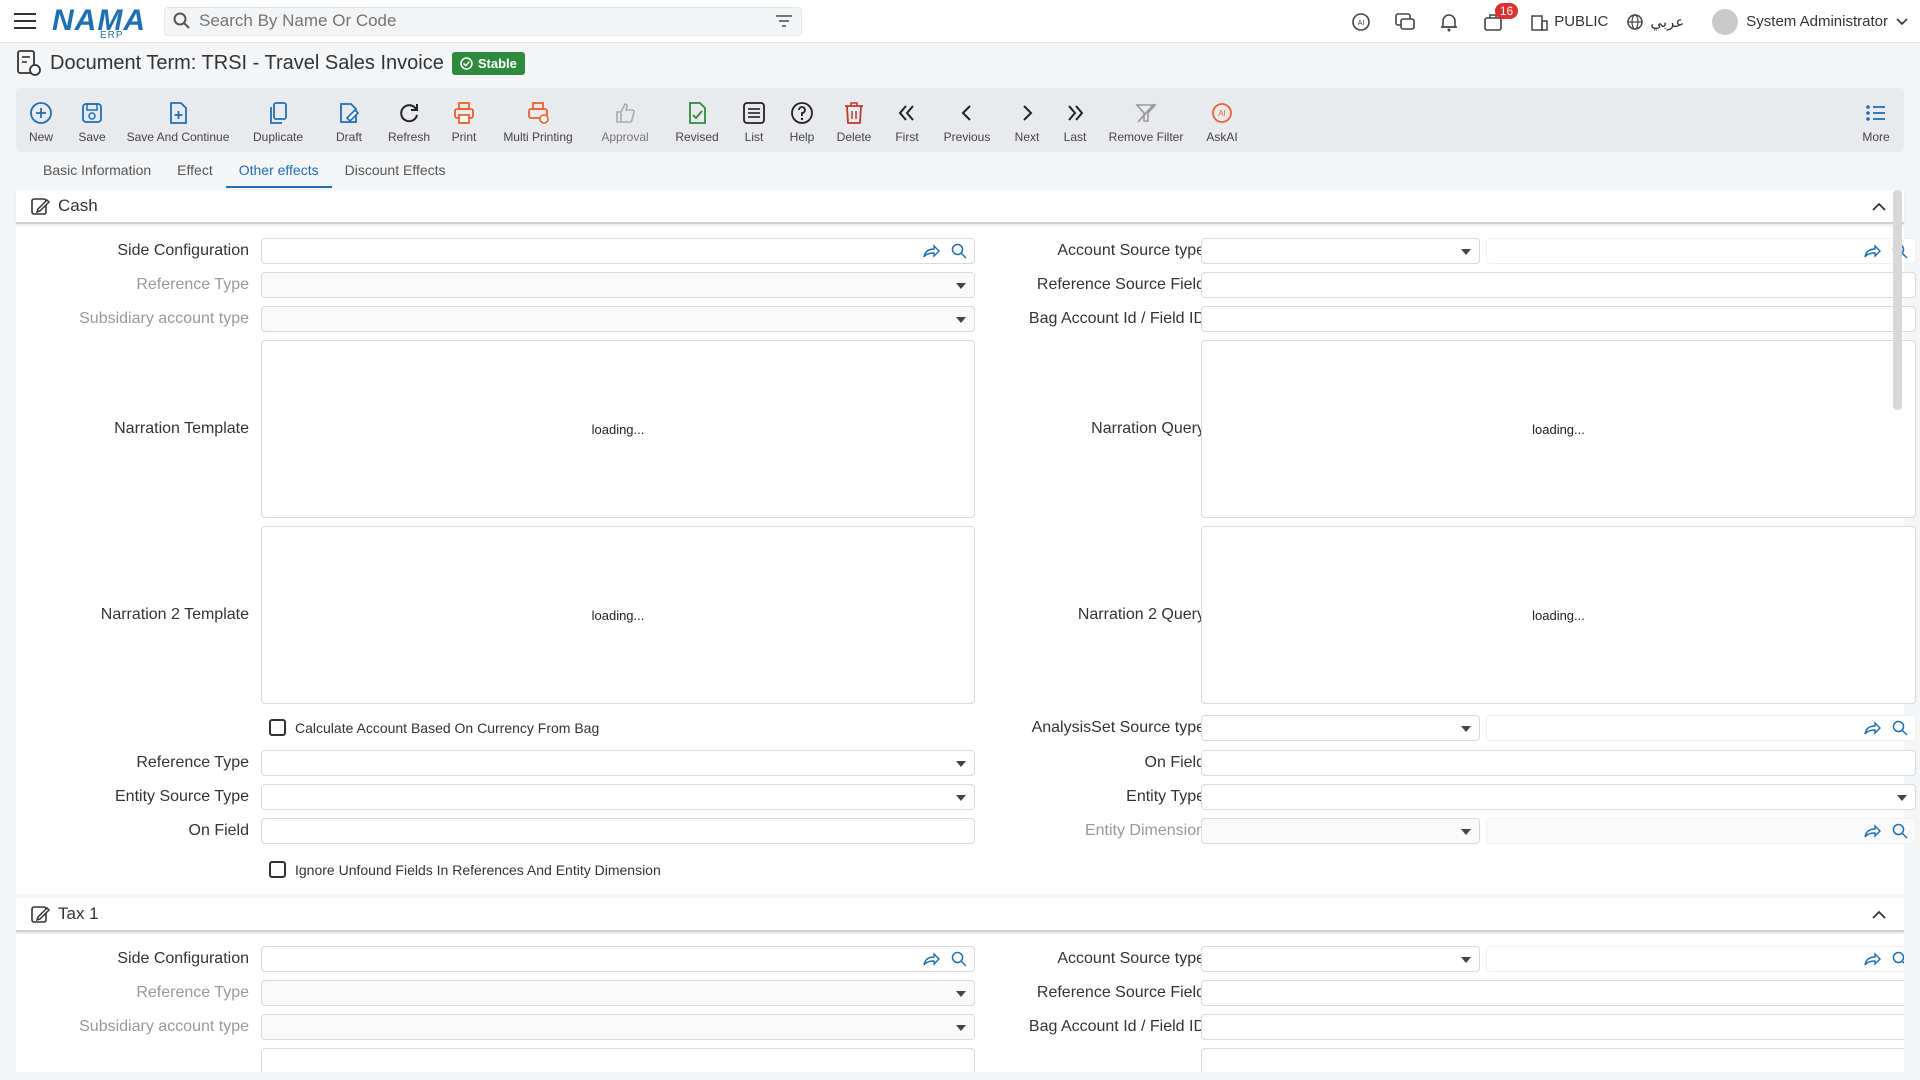 The height and width of the screenshot is (1080, 1920). Describe the element at coordinates (1361, 22) in the screenshot. I see `ai-assistant-icon: AI` at that location.